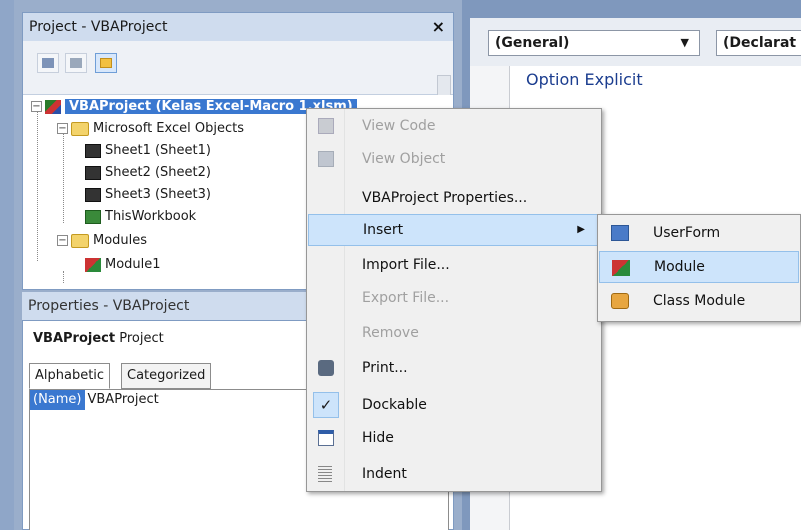 The image size is (801, 530). Describe the element at coordinates (70, 376) in the screenshot. I see `tab-alphabetic: Alphabetic` at that location.